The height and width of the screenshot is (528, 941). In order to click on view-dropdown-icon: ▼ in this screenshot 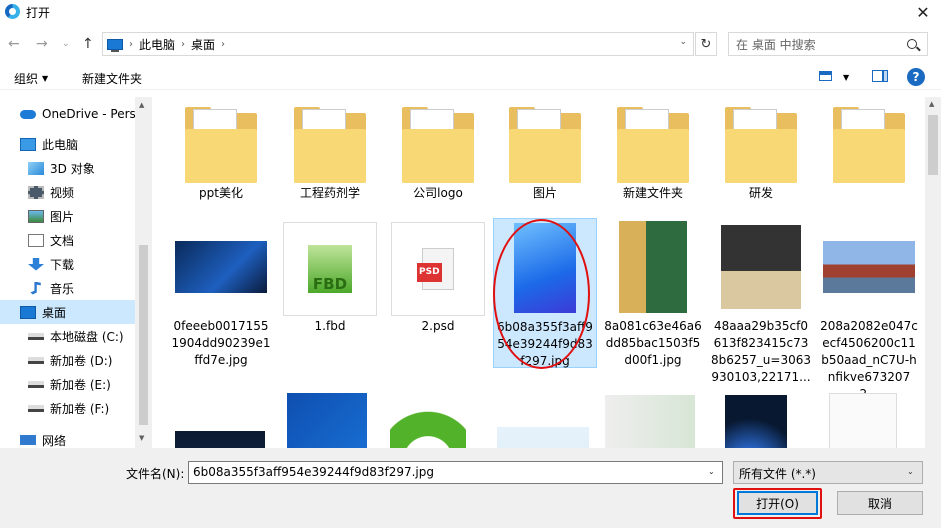, I will do `click(846, 77)`.